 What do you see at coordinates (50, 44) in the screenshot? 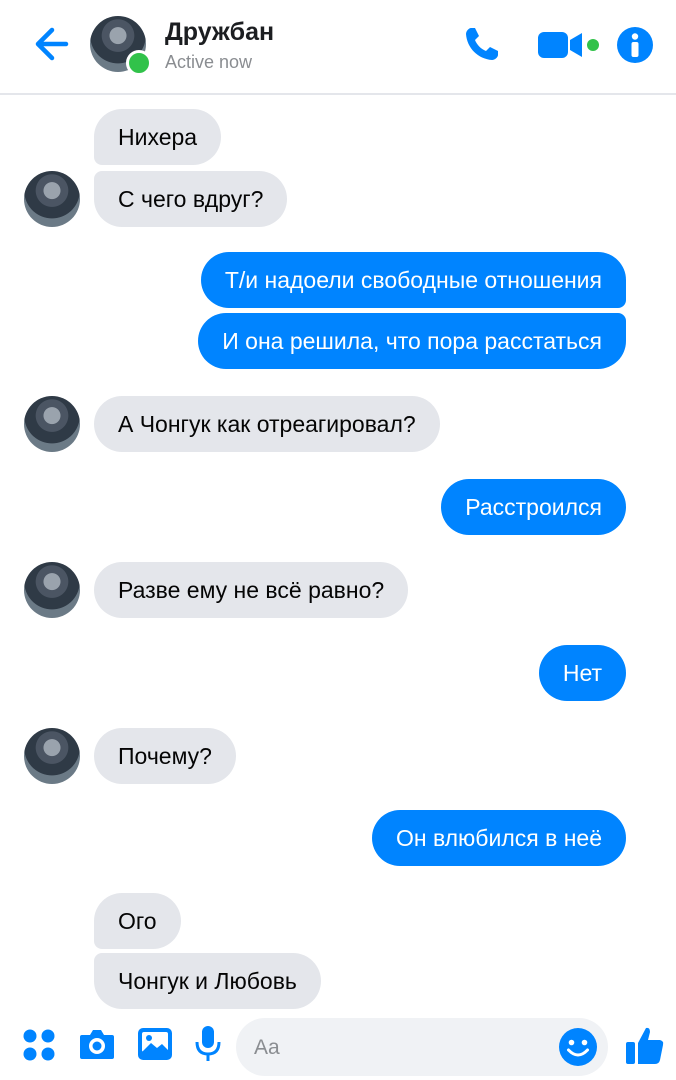
I see `back-arrow-icon` at bounding box center [50, 44].